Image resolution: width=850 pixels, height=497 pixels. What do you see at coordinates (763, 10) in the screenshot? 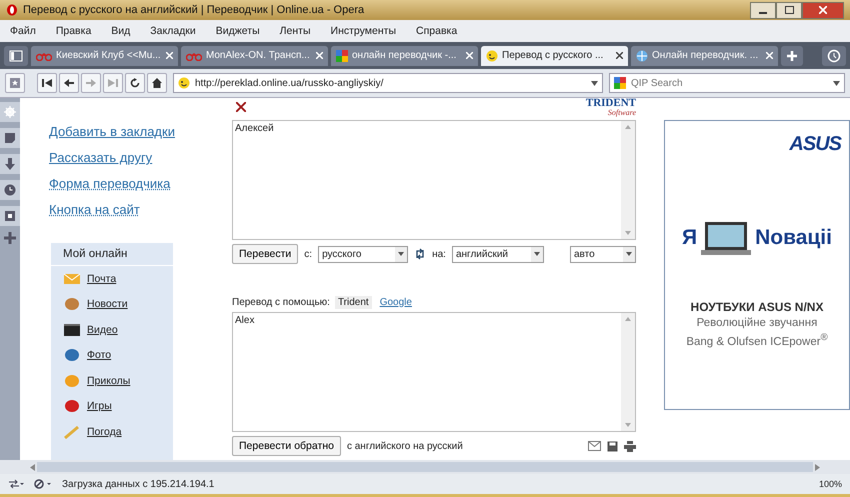
I see `minimize-button` at bounding box center [763, 10].